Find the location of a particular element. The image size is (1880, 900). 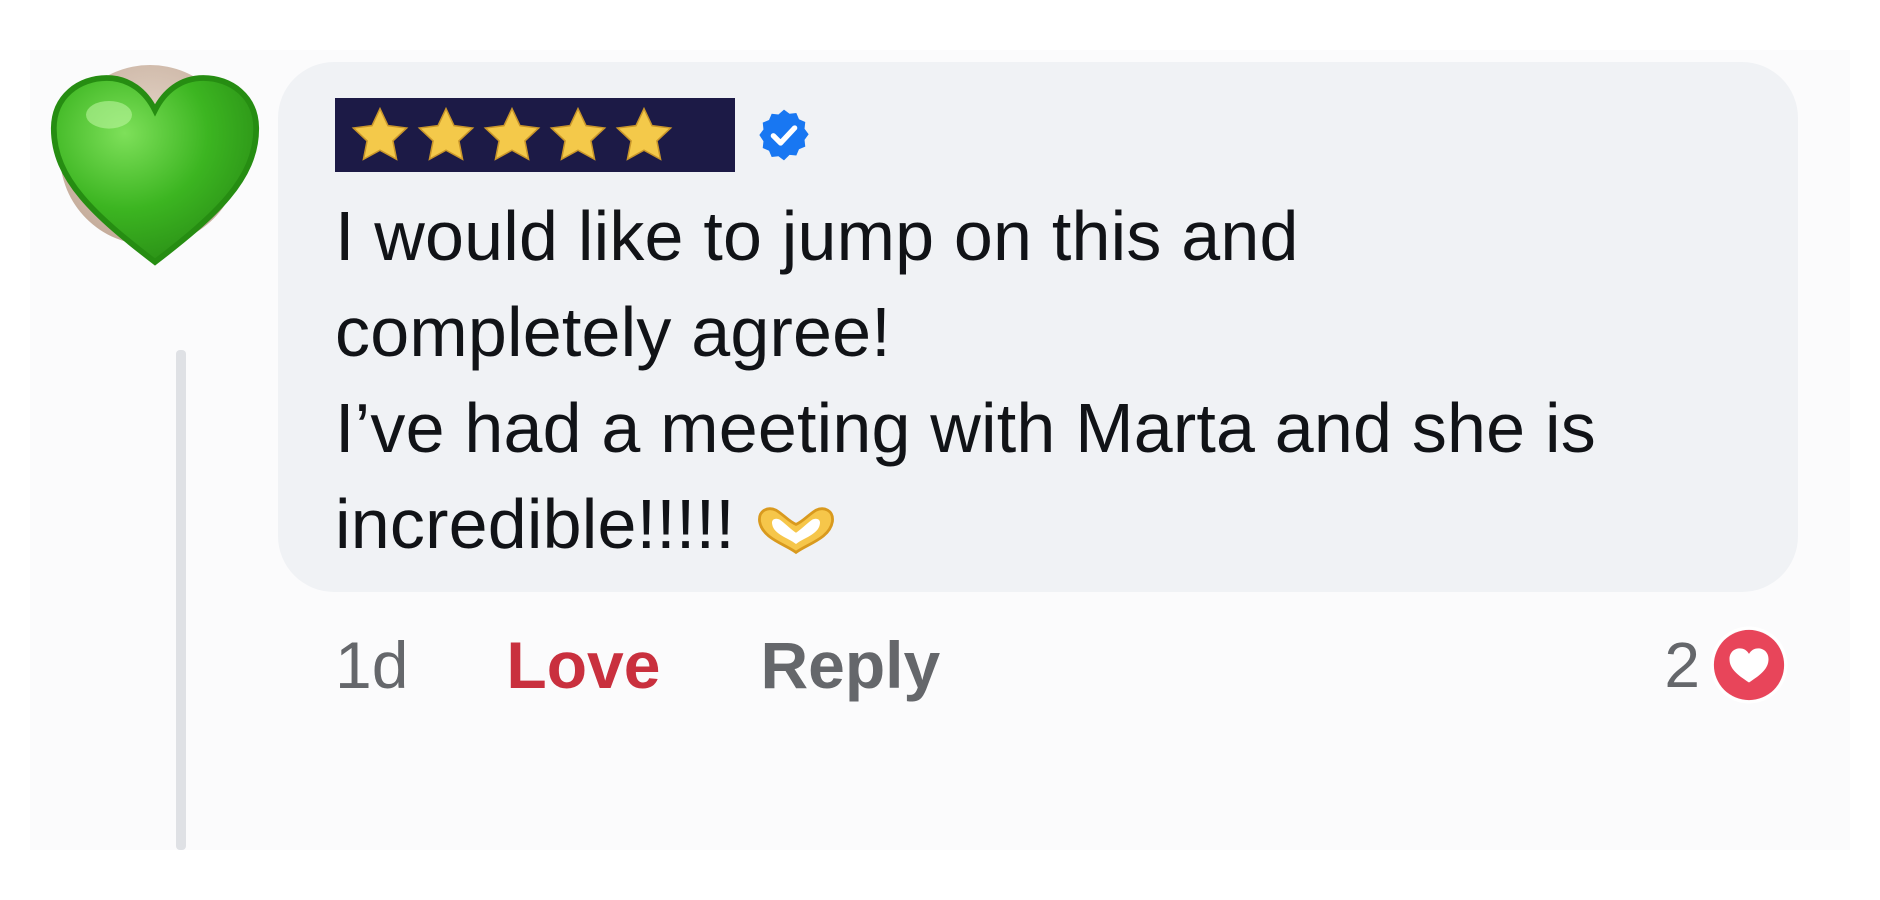

comment-author is located at coordinates (574, 135).